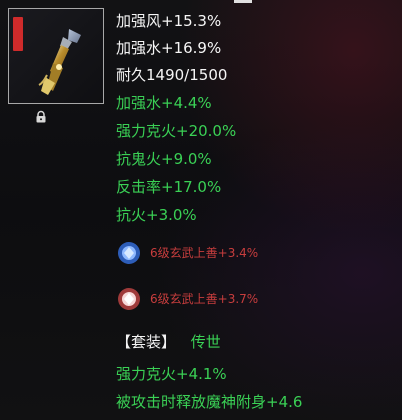  I want to click on stat-line-2: 加强水+16.9%, so click(169, 48).